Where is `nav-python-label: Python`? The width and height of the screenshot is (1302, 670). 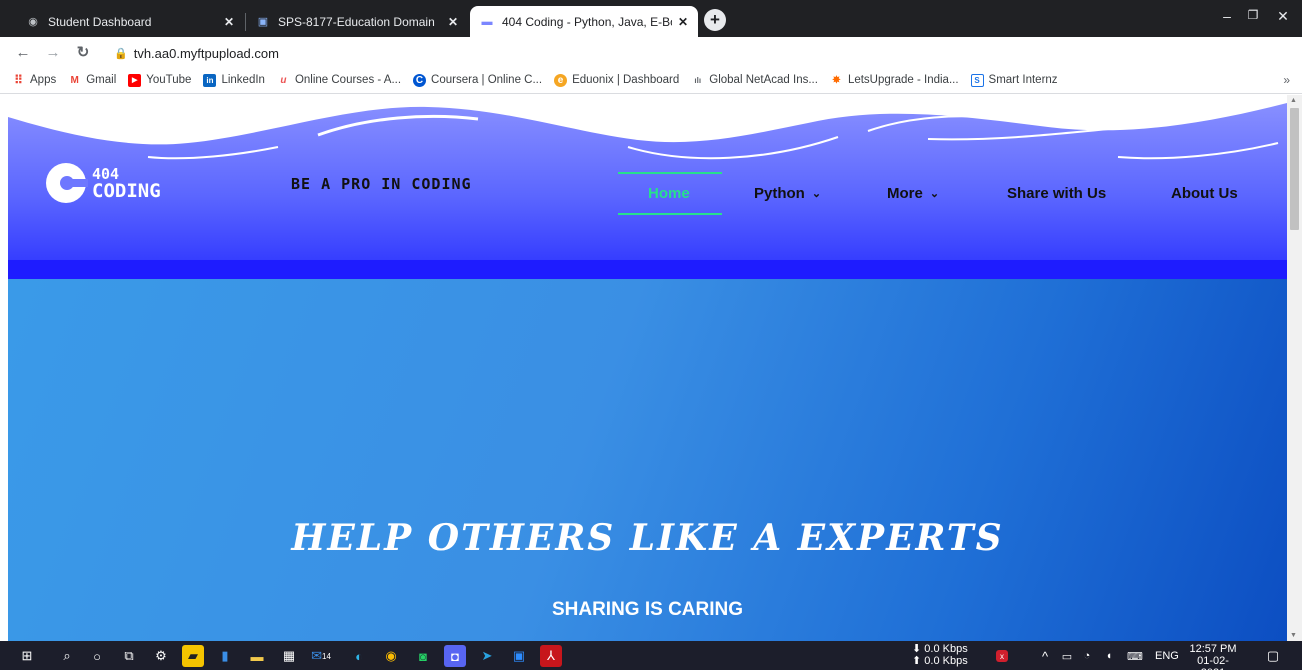
nav-python-label: Python is located at coordinates (779, 193).